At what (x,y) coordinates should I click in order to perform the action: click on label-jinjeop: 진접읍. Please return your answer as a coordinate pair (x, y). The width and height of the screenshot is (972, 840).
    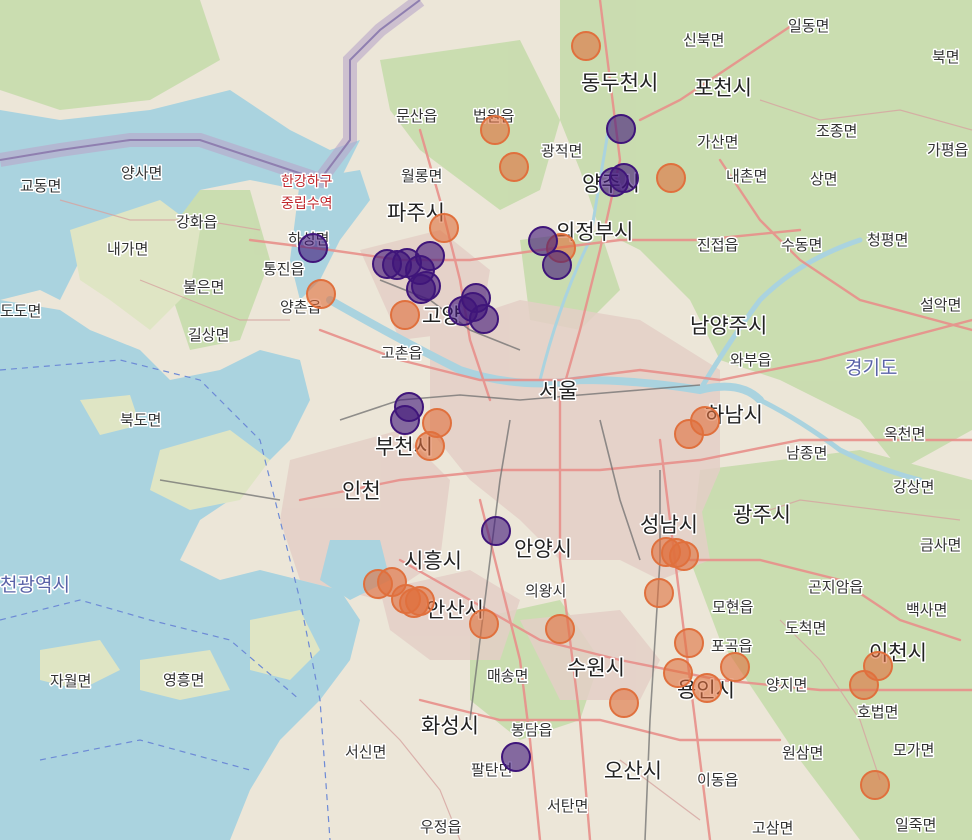
    Looking at the image, I should click on (717, 245).